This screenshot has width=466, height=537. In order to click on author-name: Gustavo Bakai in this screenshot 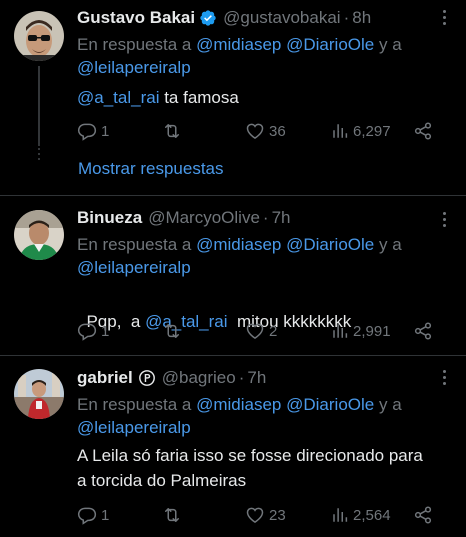, I will do `click(136, 18)`.